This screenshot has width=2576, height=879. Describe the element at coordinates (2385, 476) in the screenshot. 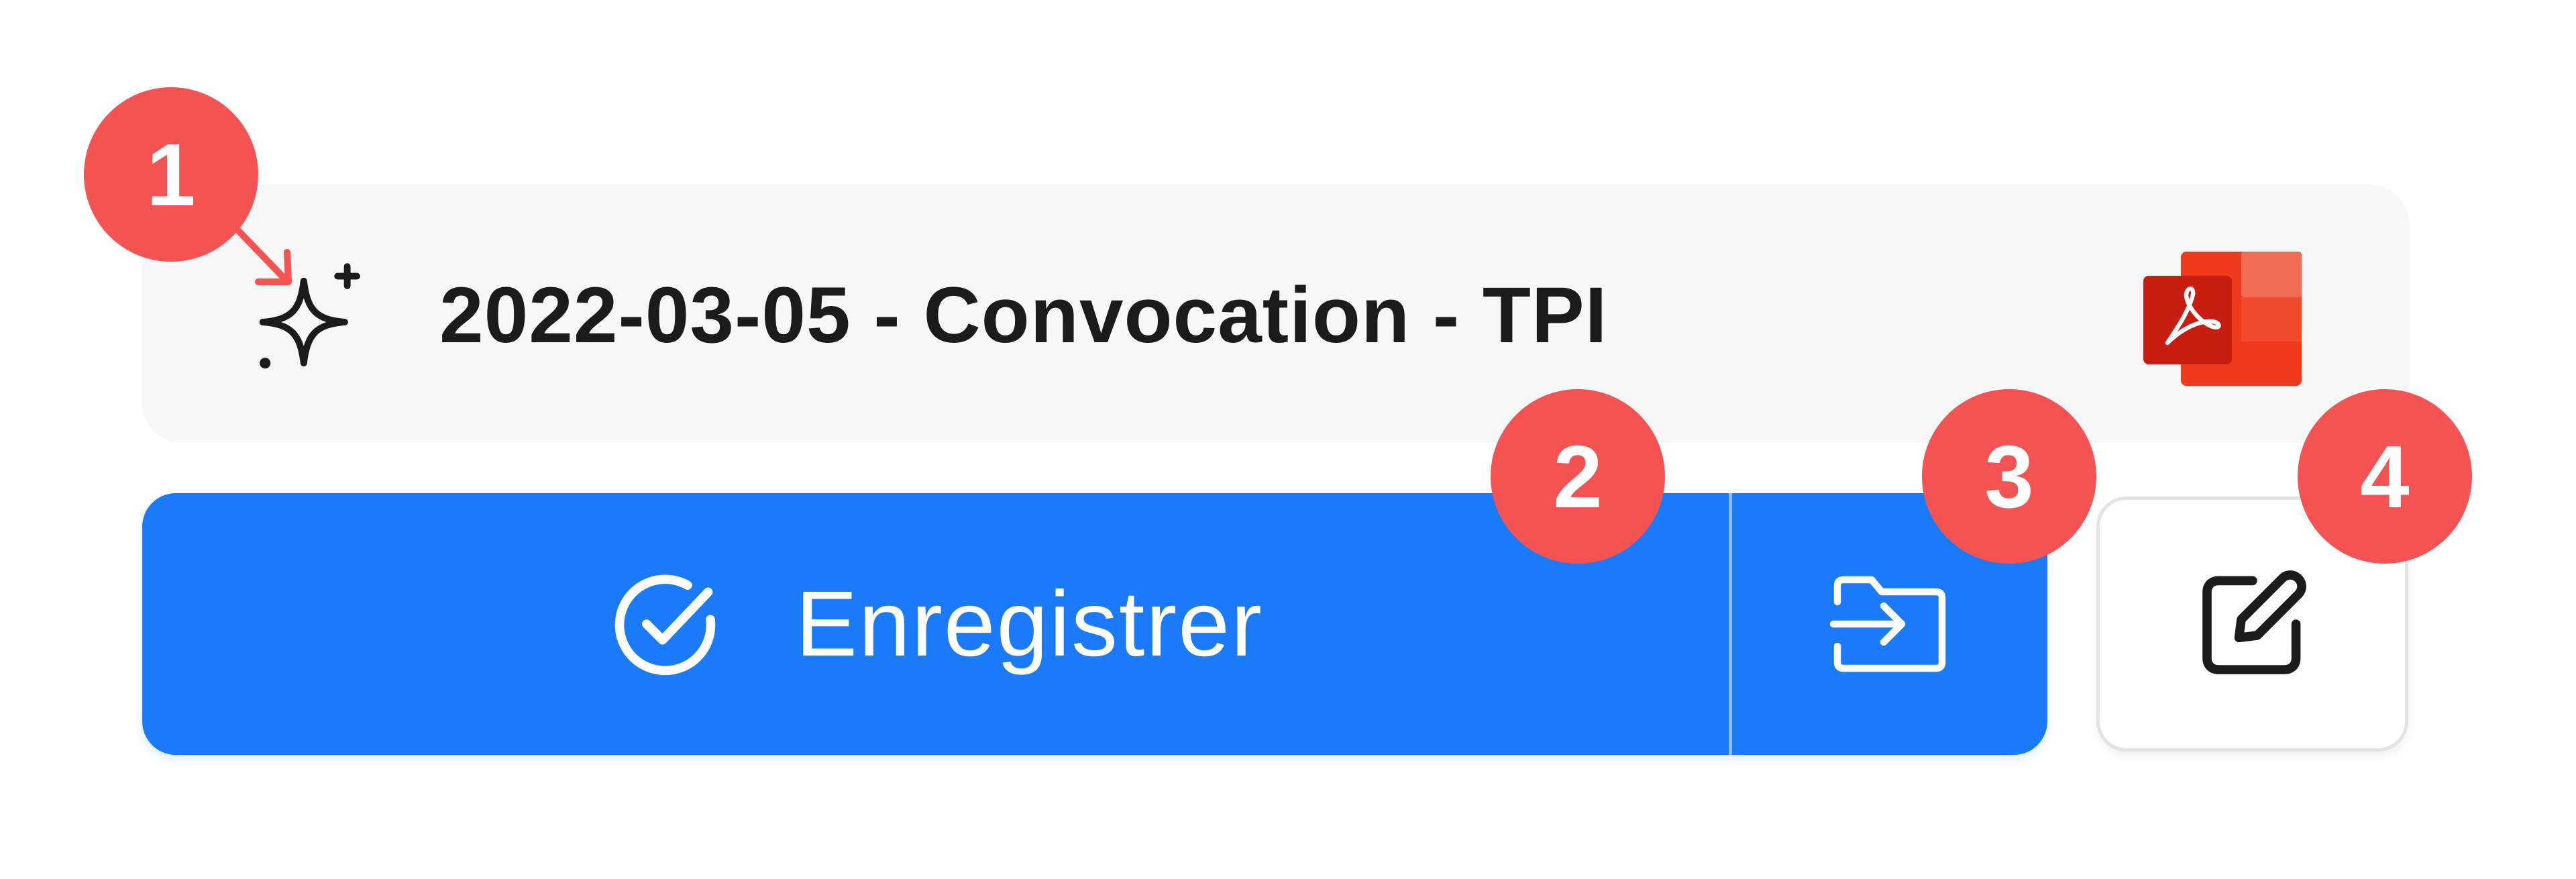

I see `callout-badge-4: 4` at that location.